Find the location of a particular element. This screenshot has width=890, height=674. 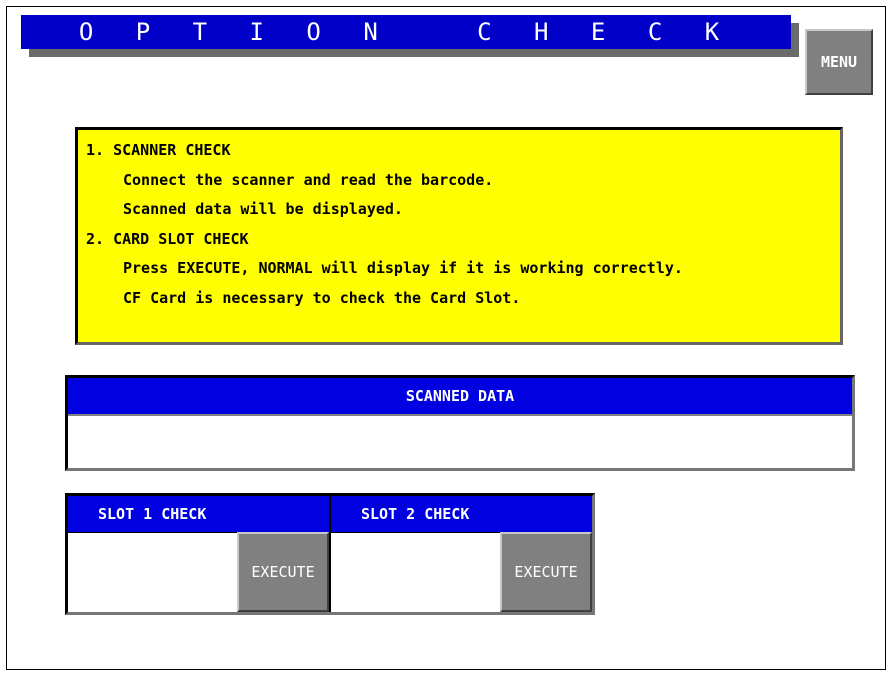

slot-1-check: SLOT 1 CHECK EXECUTE is located at coordinates (198, 554).